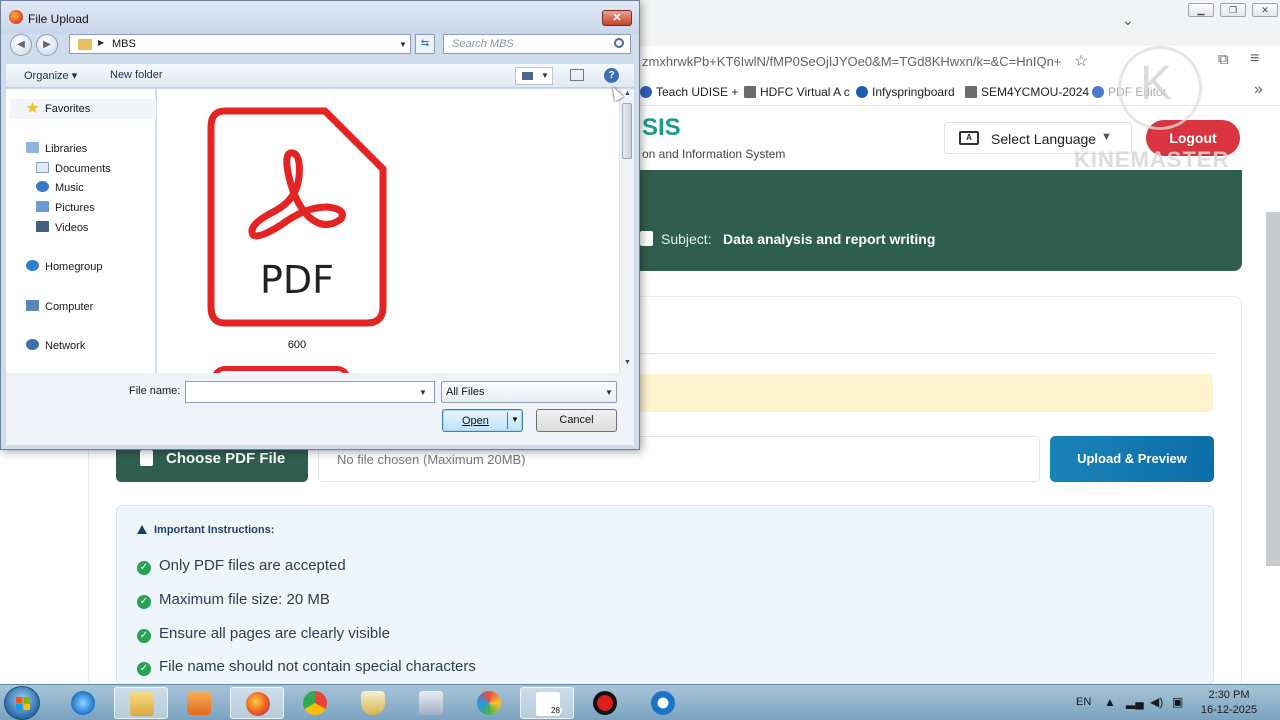 The height and width of the screenshot is (720, 1280). Describe the element at coordinates (529, 392) in the screenshot. I see `file-type-select: All Files ▼` at that location.